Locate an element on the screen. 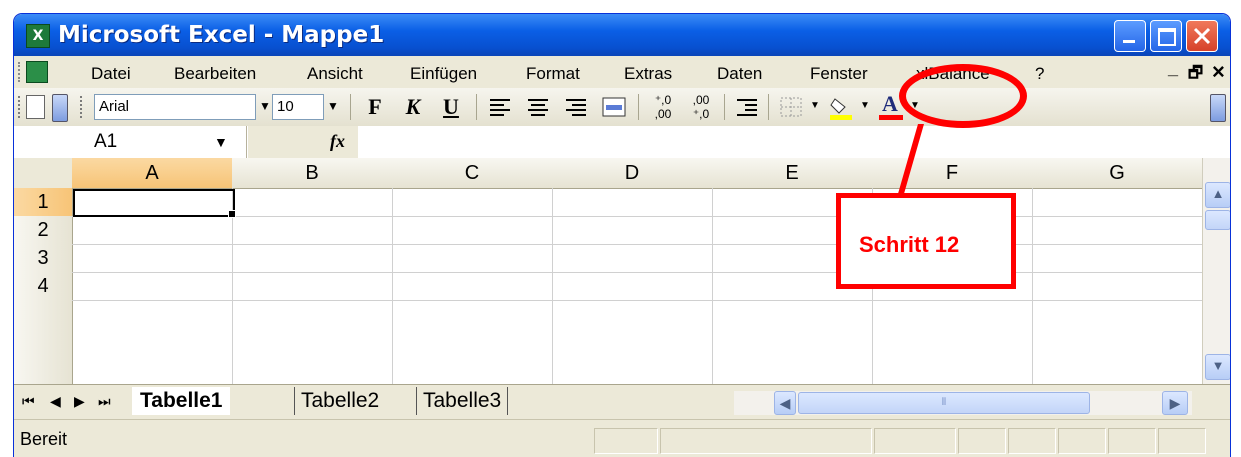 This screenshot has width=1241, height=457. menubar-grip is located at coordinates (20, 72).